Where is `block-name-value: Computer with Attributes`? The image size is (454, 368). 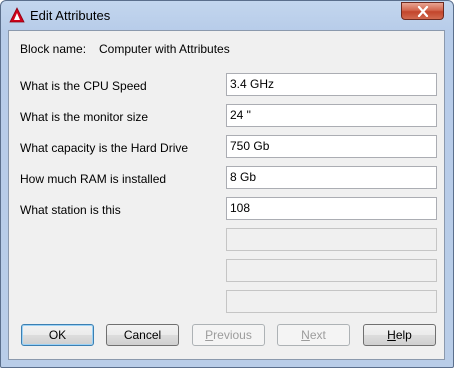
block-name-value: Computer with Attributes is located at coordinates (164, 49).